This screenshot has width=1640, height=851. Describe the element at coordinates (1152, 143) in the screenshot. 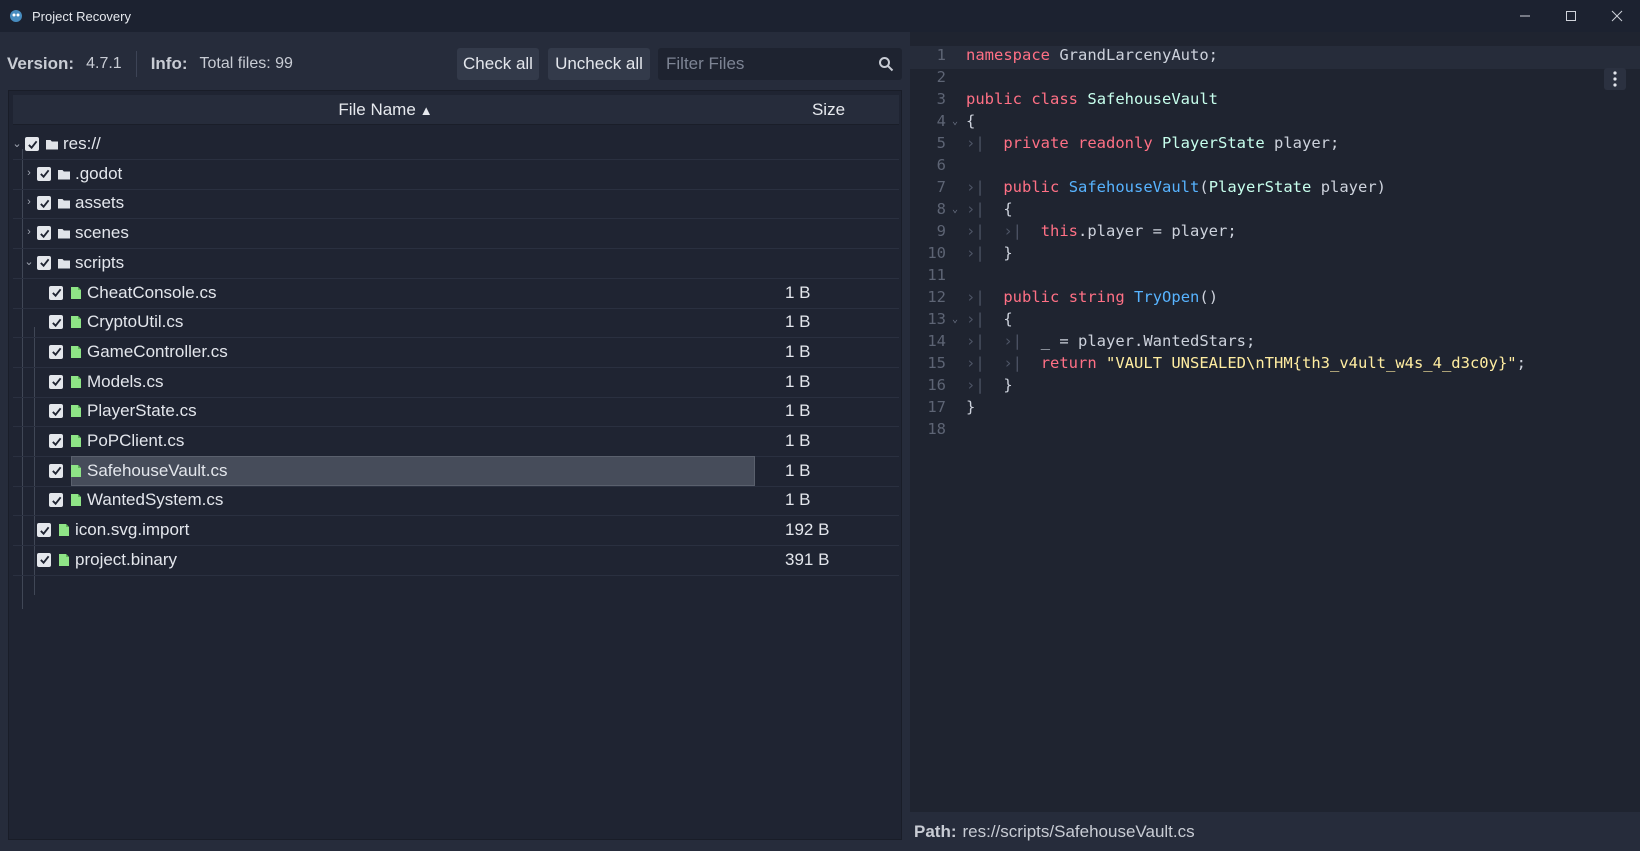

I see `code-content: ›| private readonly PlayerState player;` at that location.